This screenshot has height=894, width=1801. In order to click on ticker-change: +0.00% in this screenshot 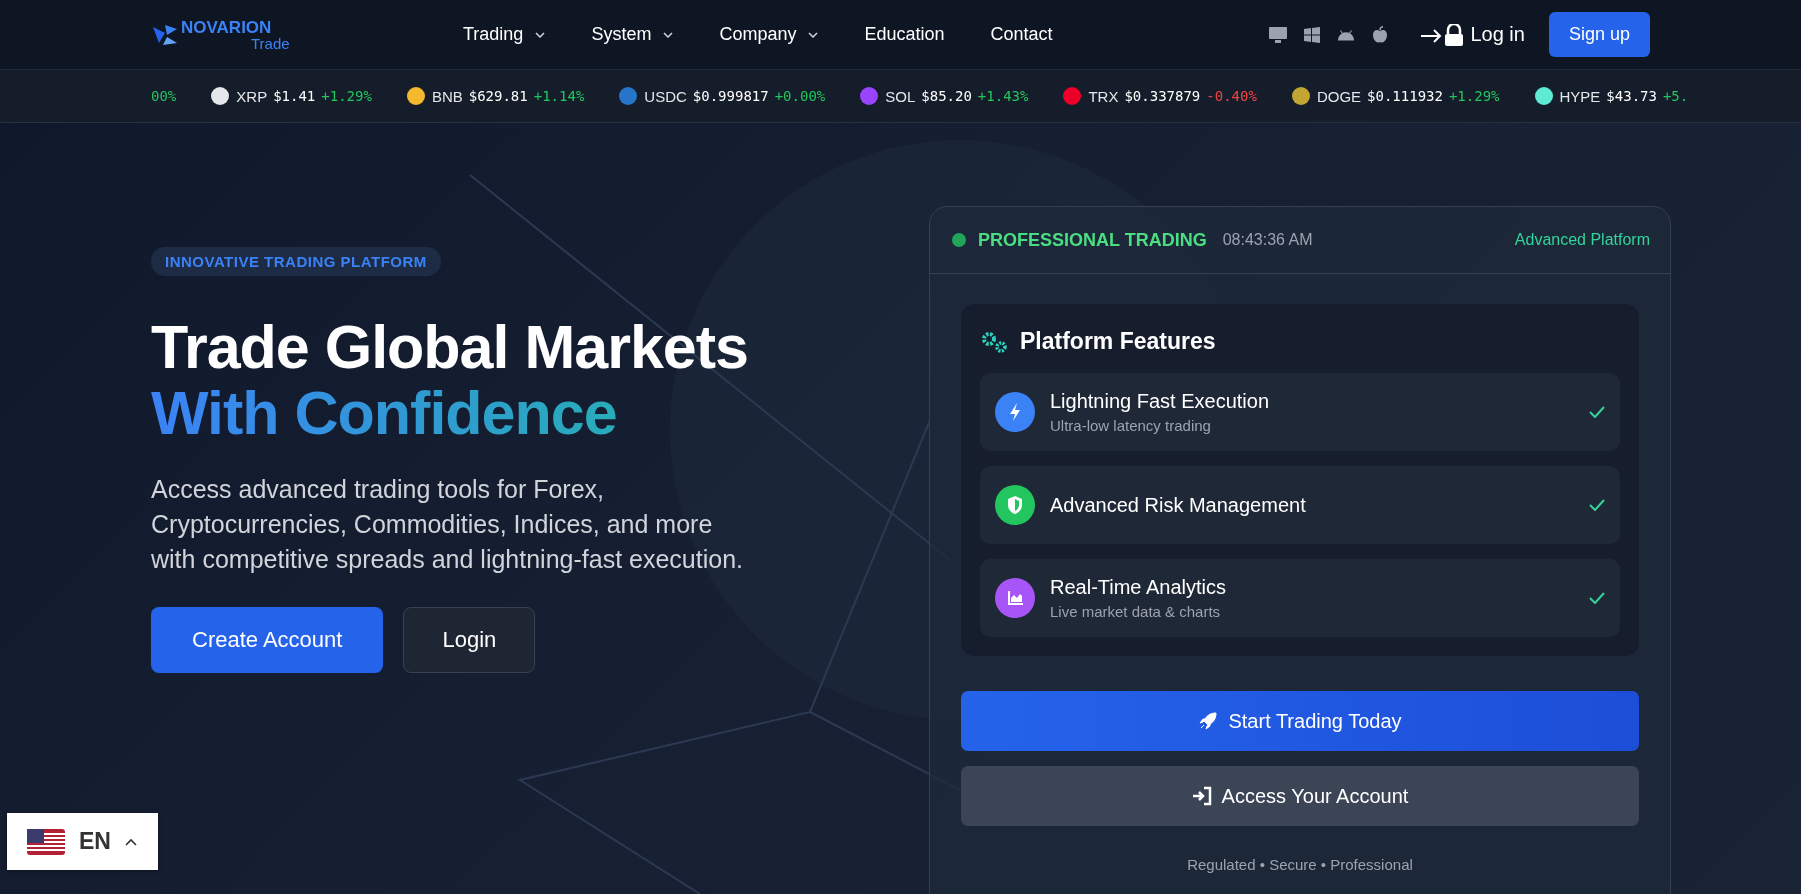, I will do `click(800, 96)`.